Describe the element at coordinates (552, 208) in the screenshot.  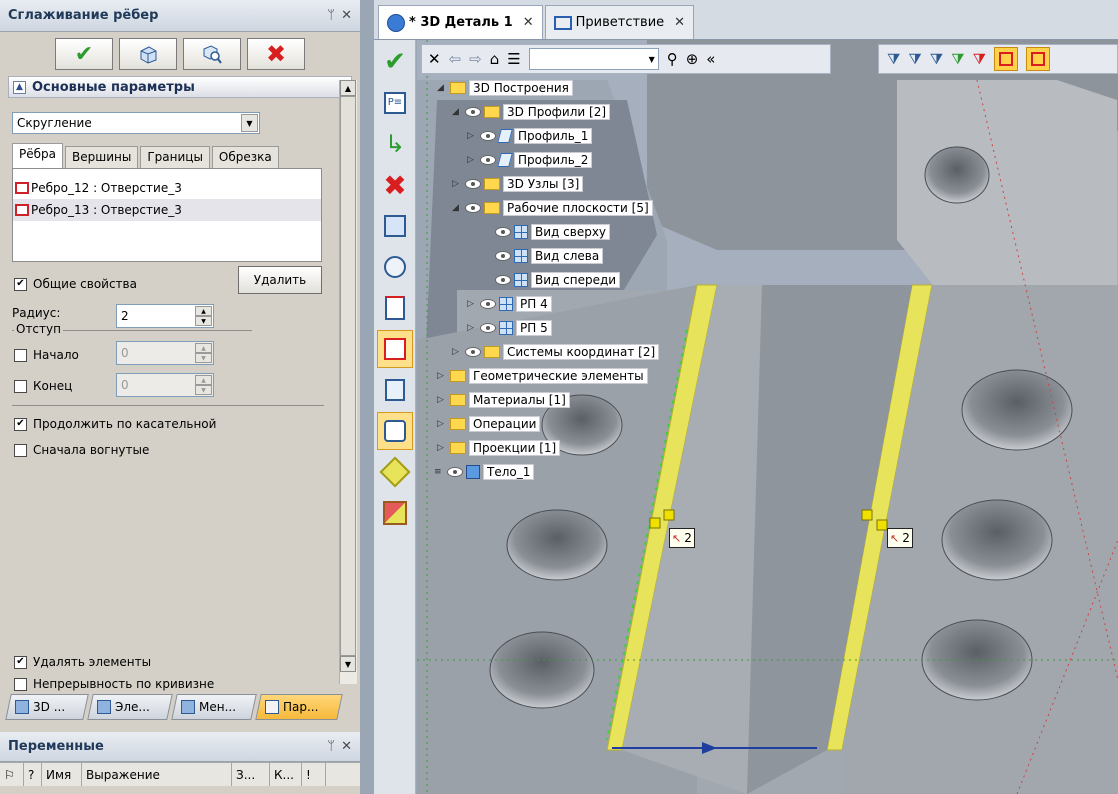
I see `tree-item: ◢ Рабочие плоскости [5]` at that location.